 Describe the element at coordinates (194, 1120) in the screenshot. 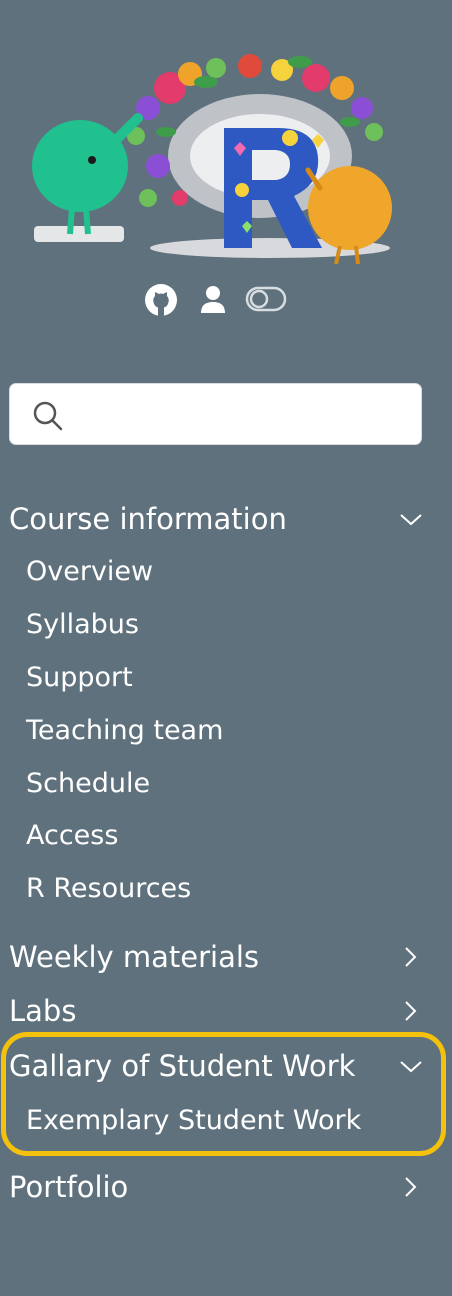

I see `nav-sub-label: Exemplary Student Work` at that location.